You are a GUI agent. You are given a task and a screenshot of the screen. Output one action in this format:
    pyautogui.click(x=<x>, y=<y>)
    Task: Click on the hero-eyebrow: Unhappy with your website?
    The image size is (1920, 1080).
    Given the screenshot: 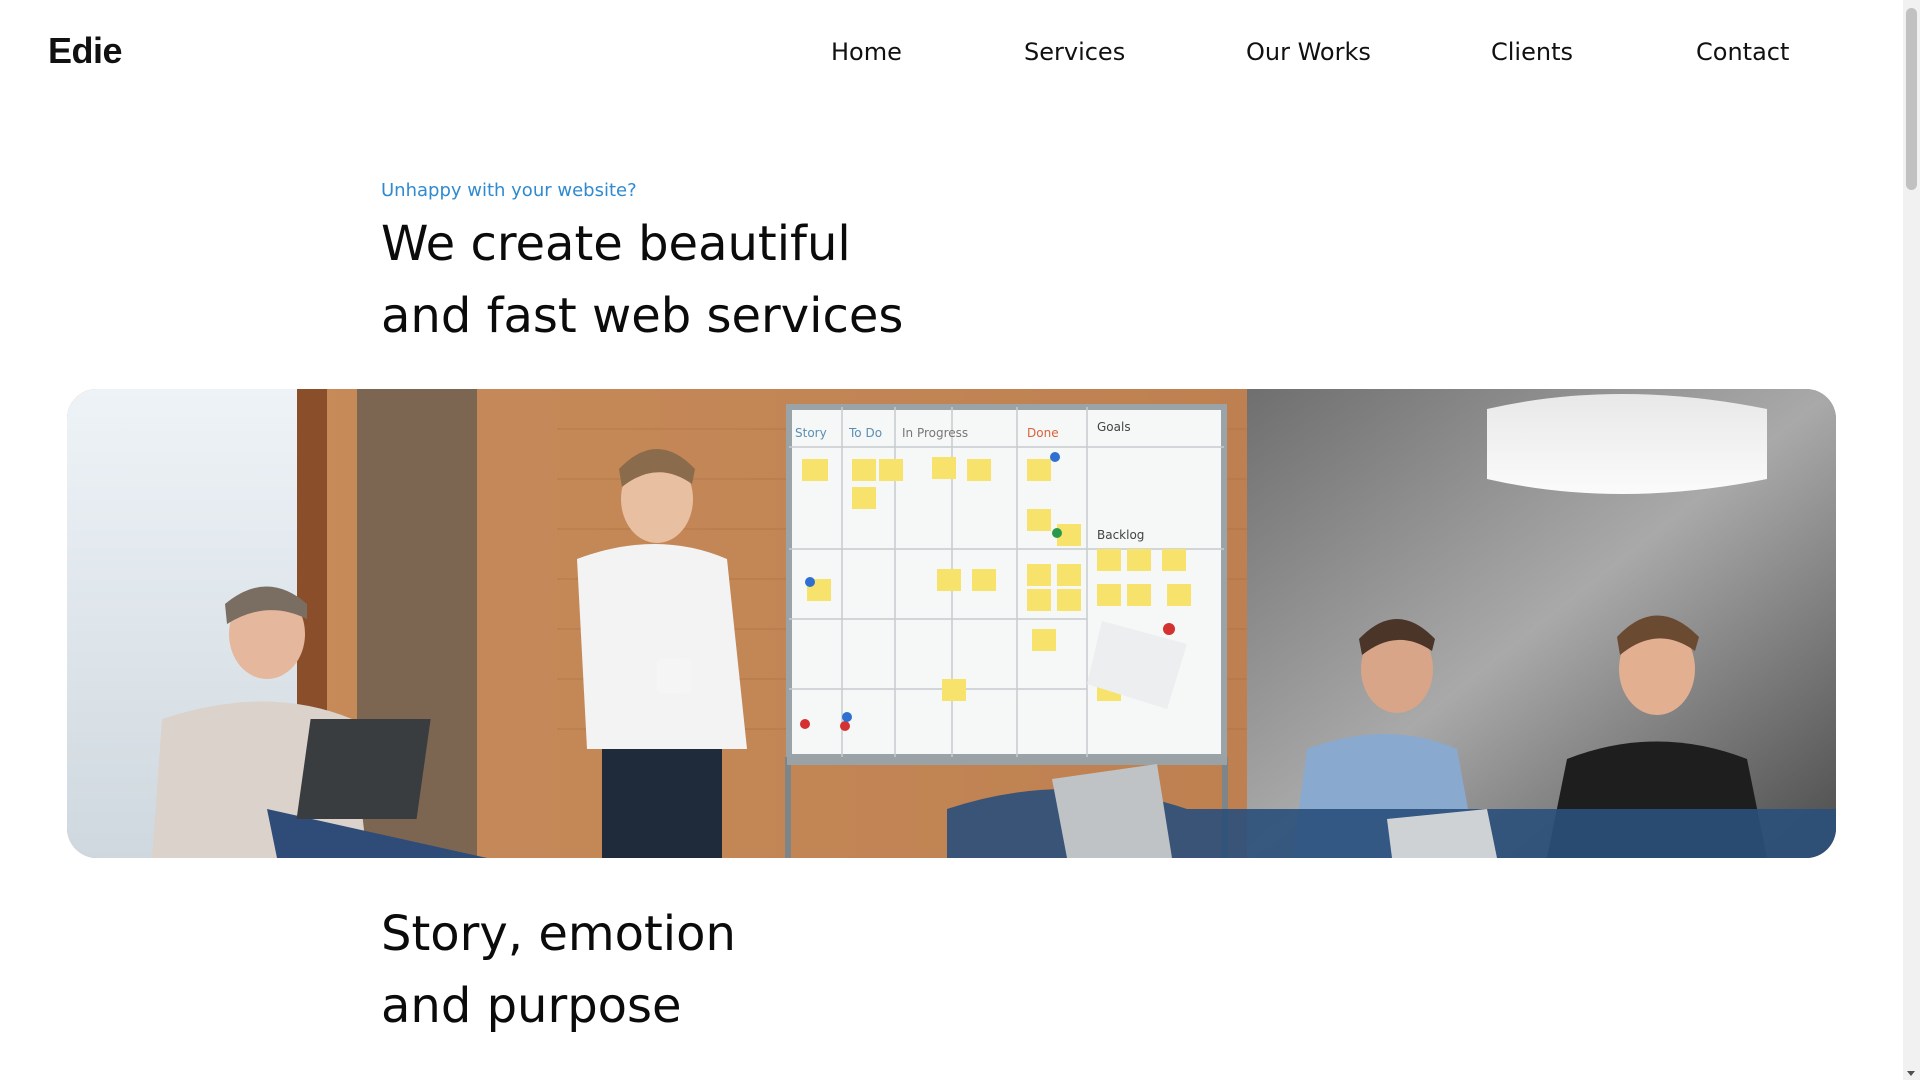 What is the action you would take?
    pyautogui.click(x=509, y=190)
    